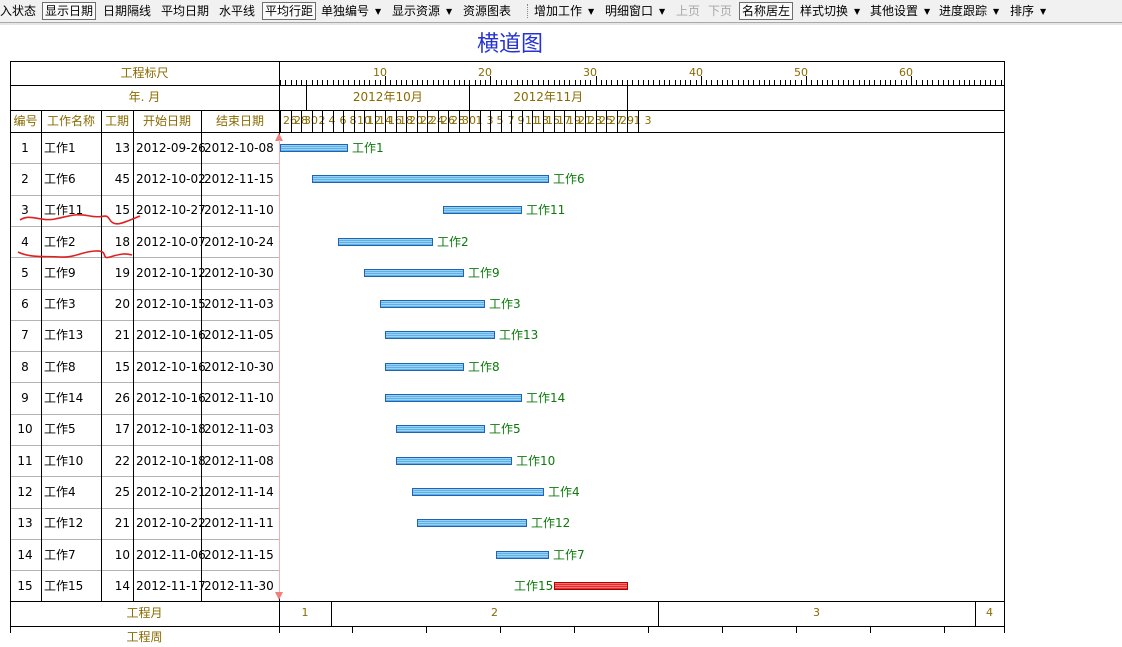 The image size is (1122, 647). Describe the element at coordinates (900, 11) in the screenshot. I see `toolbar-button-15: 其他设置 ▼` at that location.